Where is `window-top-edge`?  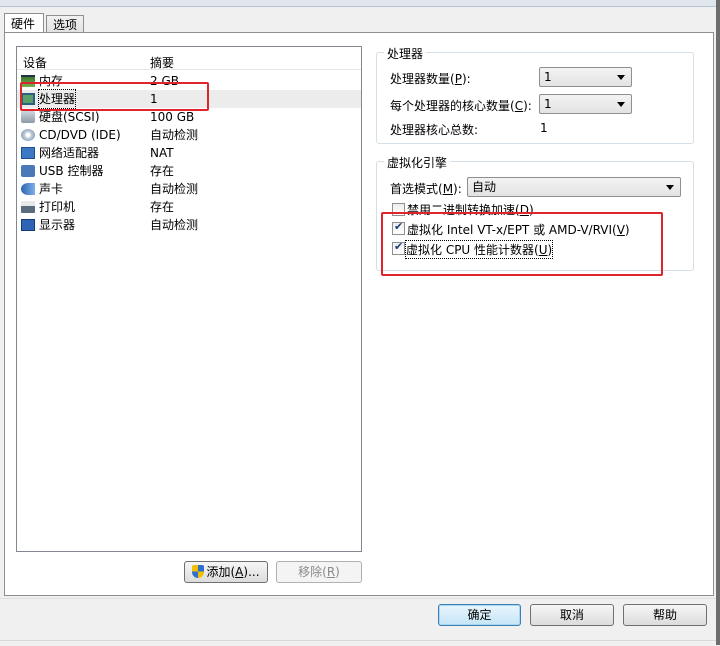 window-top-edge is located at coordinates (360, 3).